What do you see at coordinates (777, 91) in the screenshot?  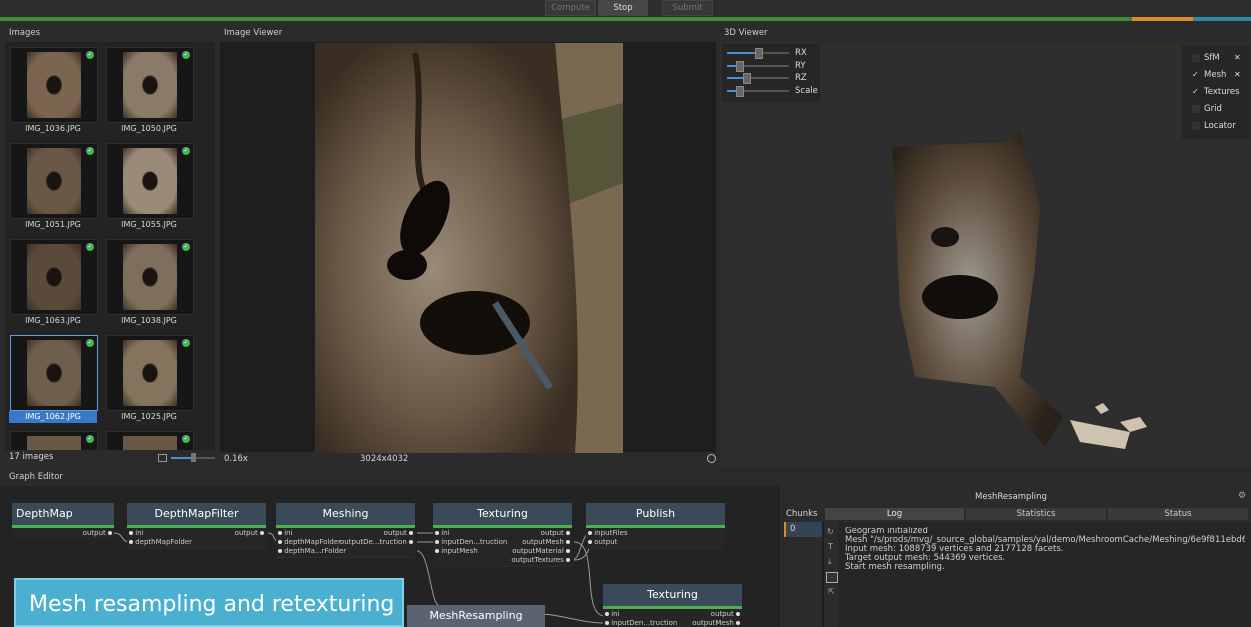 I see `slider-scale: Scale` at bounding box center [777, 91].